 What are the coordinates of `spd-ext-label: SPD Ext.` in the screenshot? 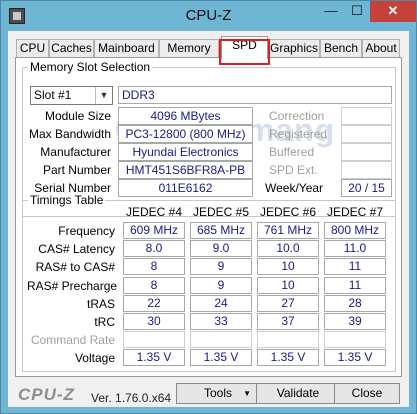 It's located at (293, 170).